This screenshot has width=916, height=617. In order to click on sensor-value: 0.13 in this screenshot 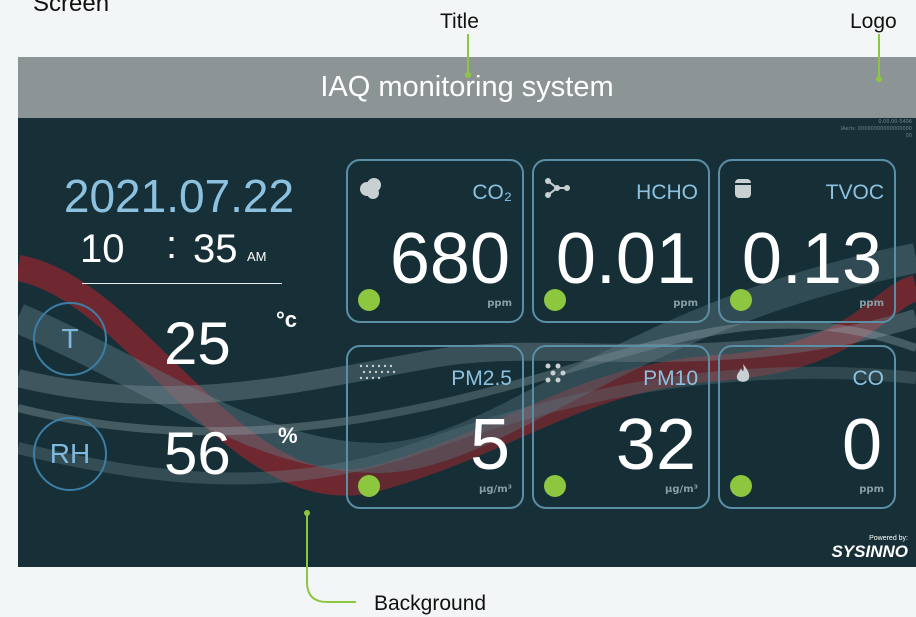, I will do `click(811, 259)`.